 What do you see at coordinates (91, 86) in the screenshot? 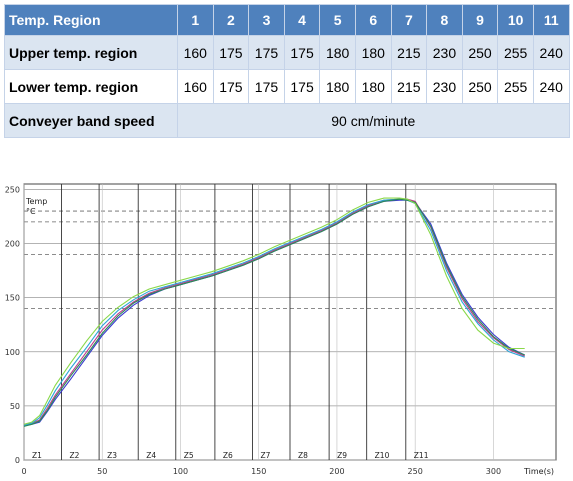
I see `row-label: Lower temp. region` at bounding box center [91, 86].